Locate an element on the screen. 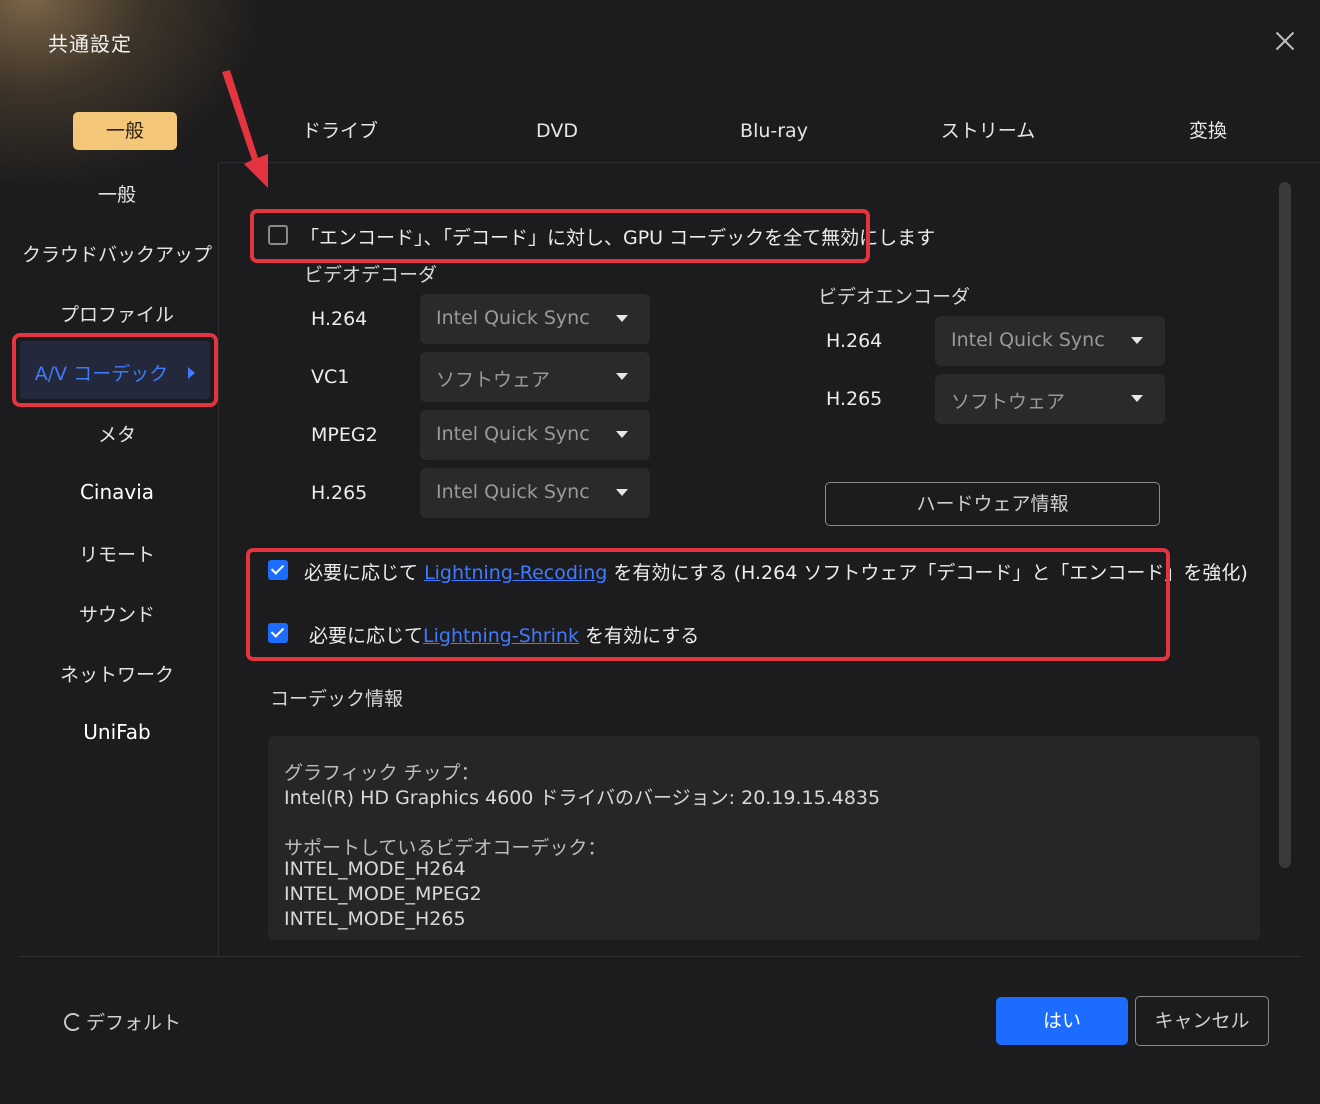 This screenshot has height=1104, width=1320. encoder-h265-select: ソフトウェア is located at coordinates (1050, 399).